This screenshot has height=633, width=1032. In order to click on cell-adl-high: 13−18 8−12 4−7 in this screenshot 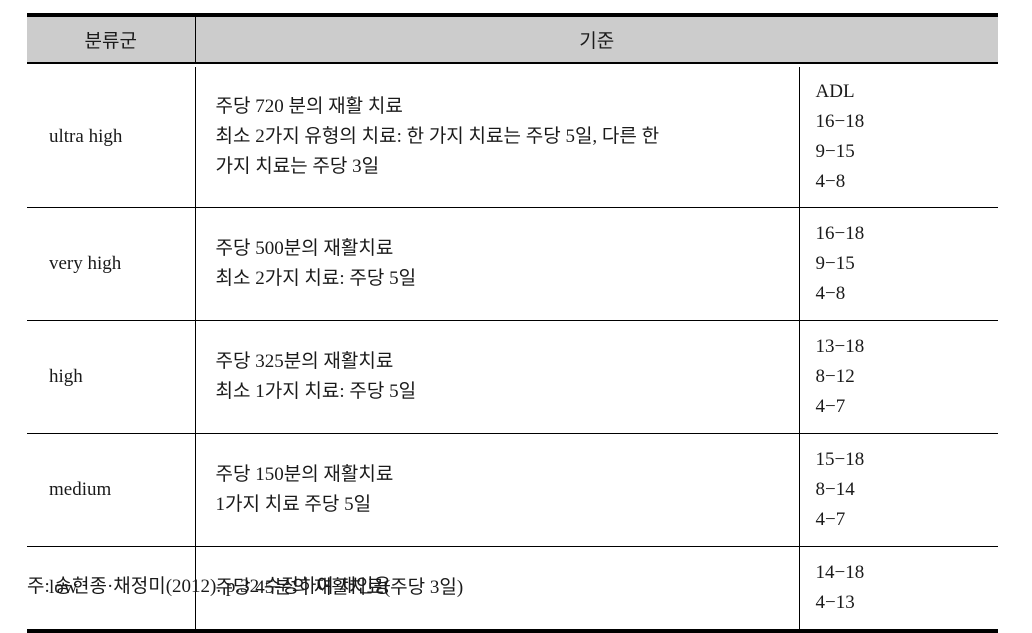, I will do `click(898, 377)`.